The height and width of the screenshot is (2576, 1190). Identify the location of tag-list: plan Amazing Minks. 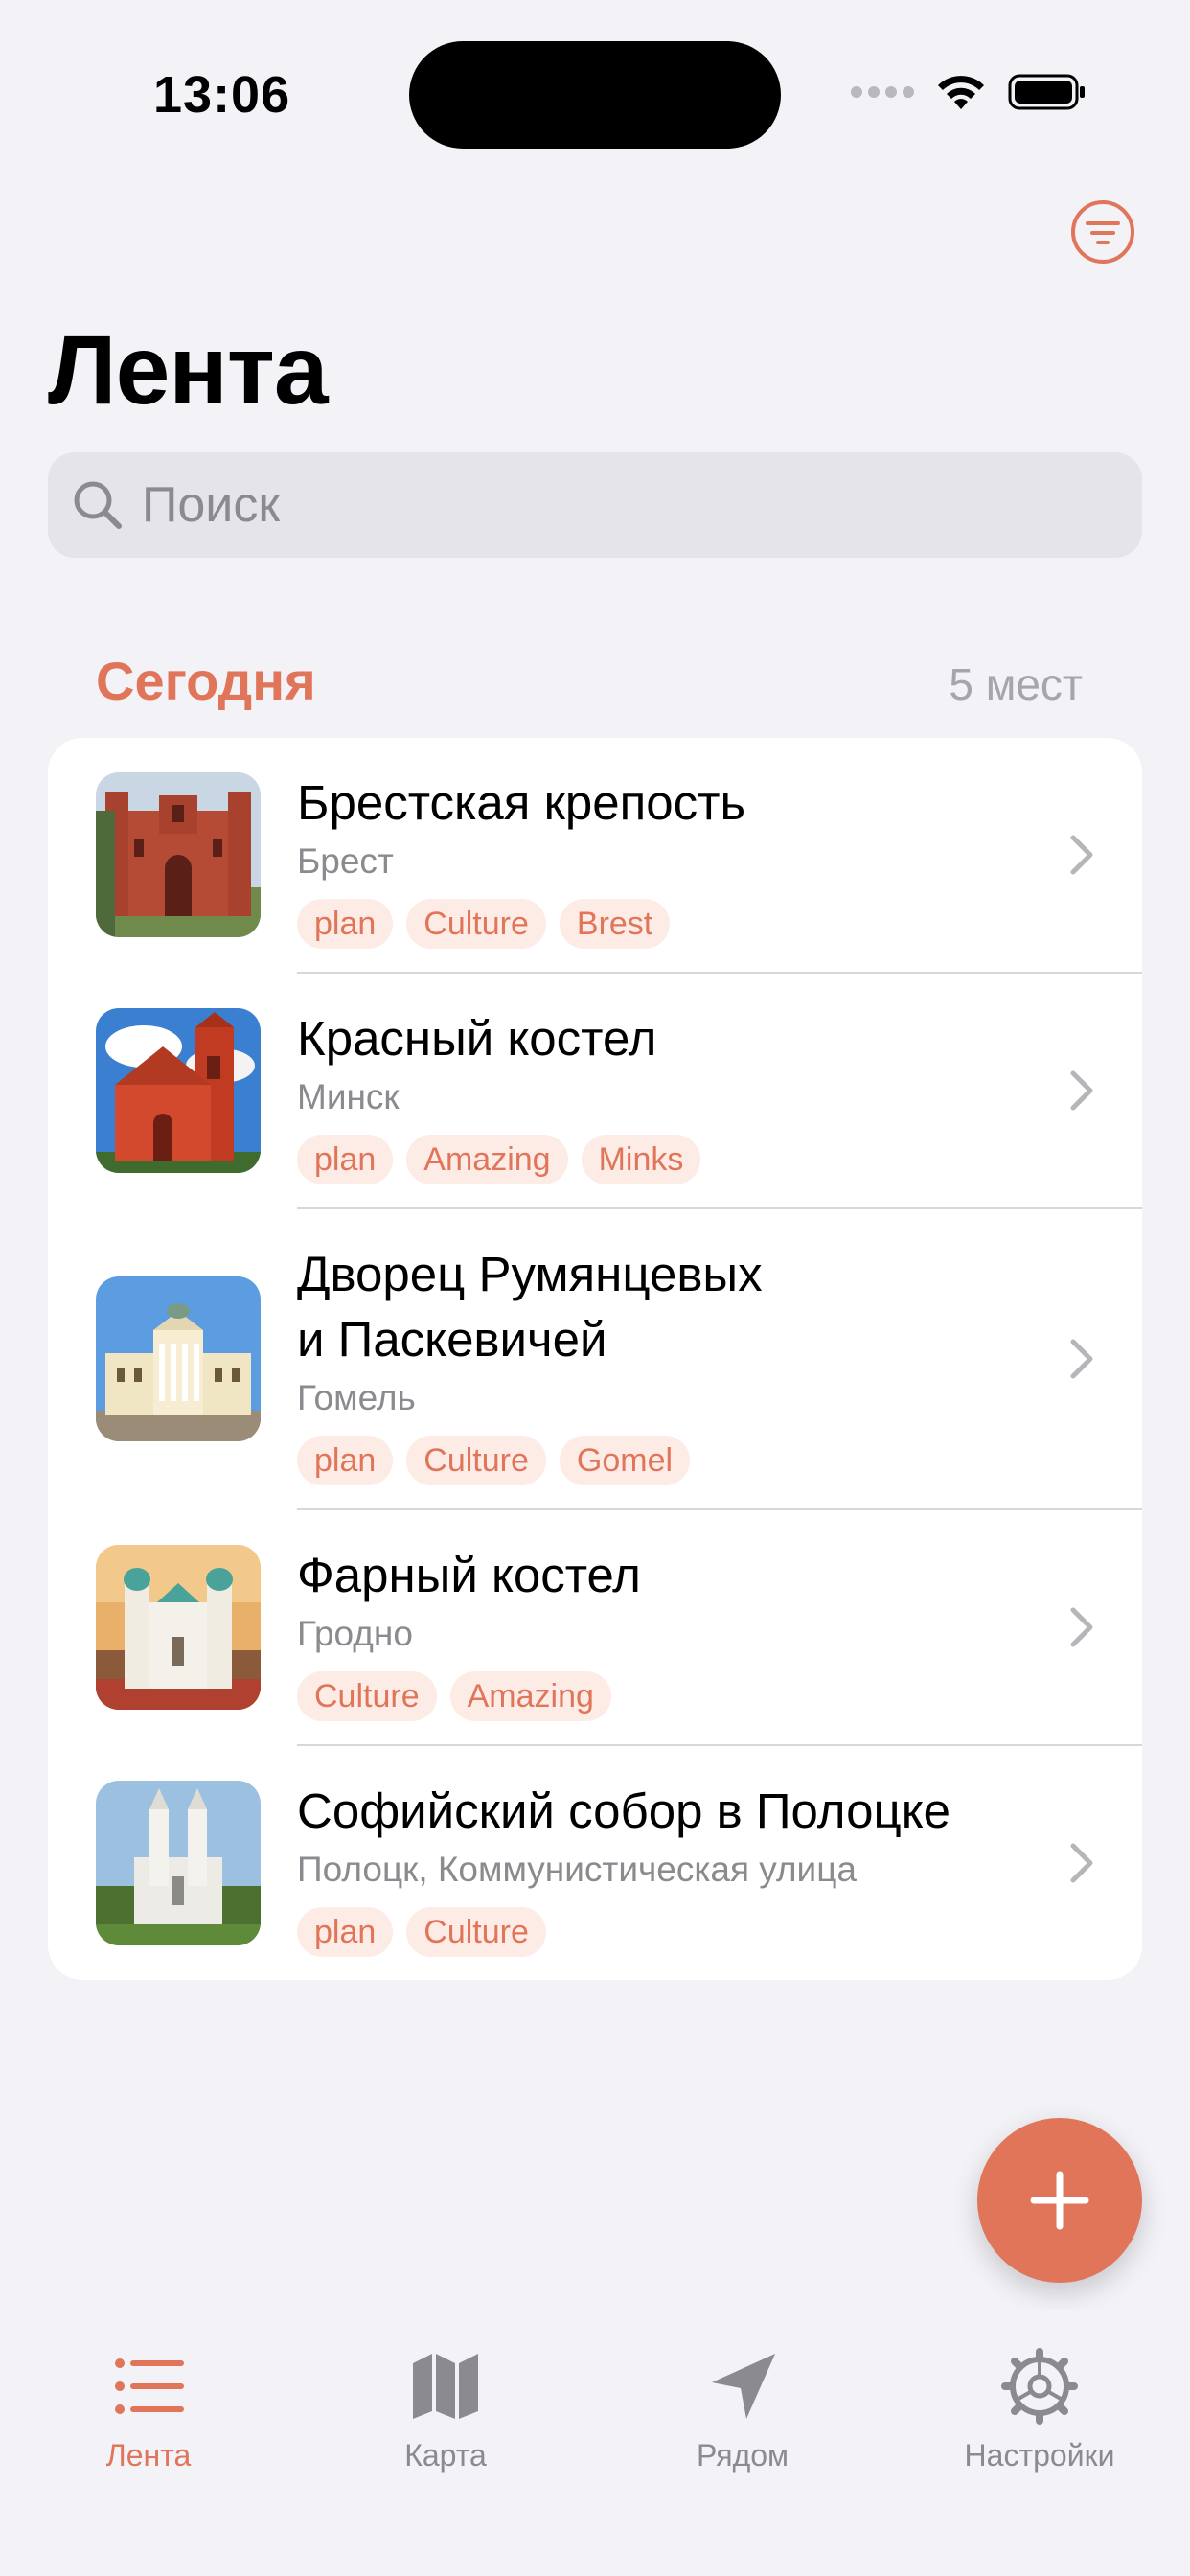
(661, 1159).